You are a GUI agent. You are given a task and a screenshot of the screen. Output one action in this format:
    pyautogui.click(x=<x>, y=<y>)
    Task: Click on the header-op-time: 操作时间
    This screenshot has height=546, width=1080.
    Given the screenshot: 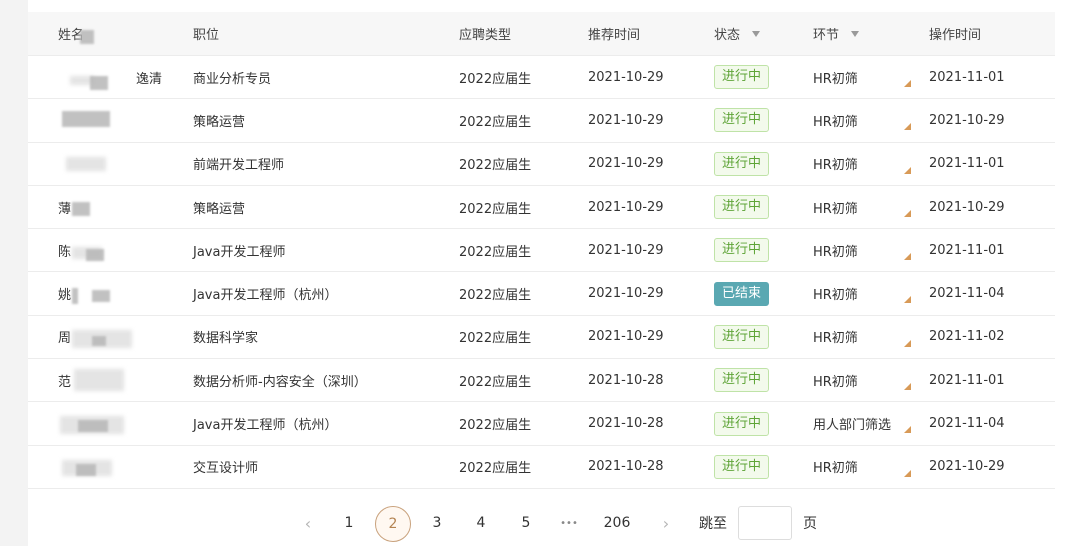 What is the action you would take?
    pyautogui.click(x=955, y=35)
    